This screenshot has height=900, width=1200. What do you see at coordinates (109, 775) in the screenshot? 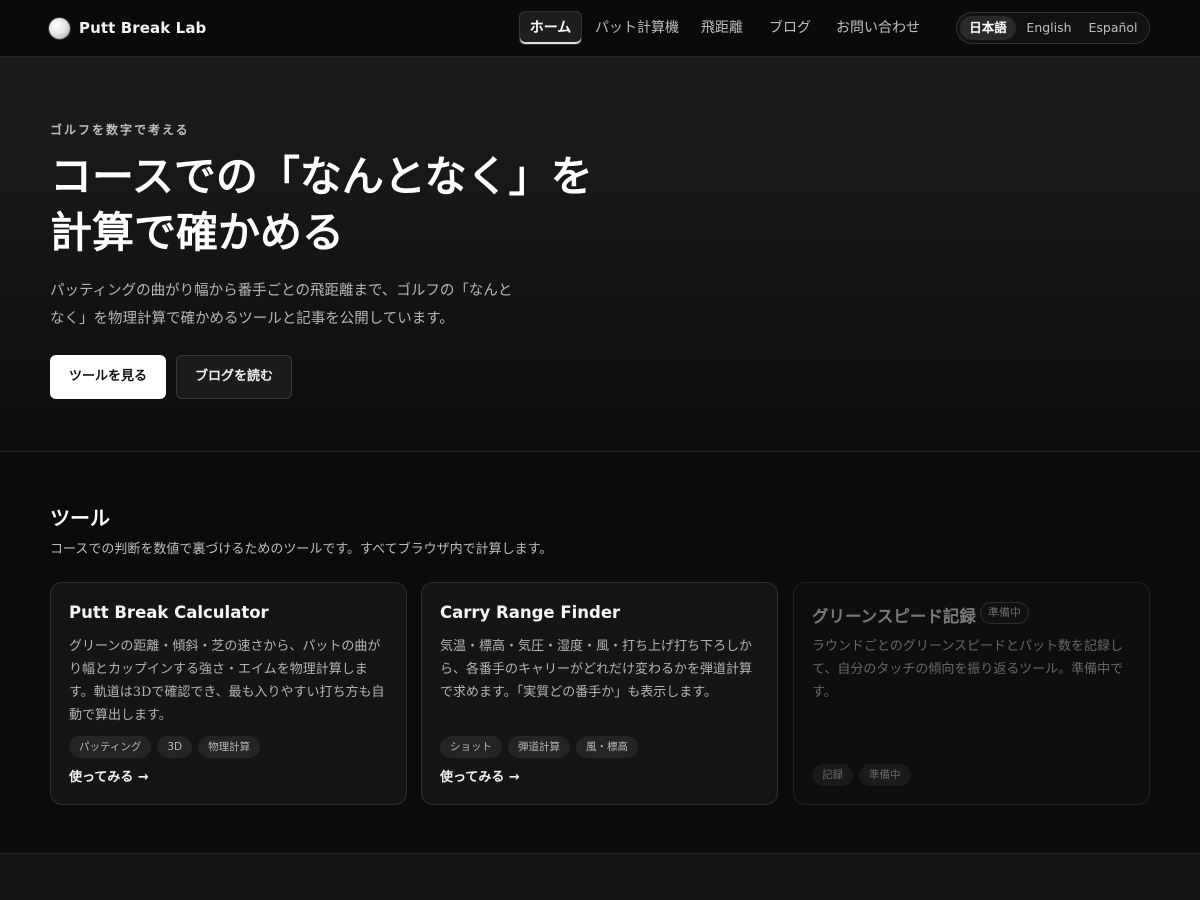
I see `try-putt-break-link: 使ってみる →` at bounding box center [109, 775].